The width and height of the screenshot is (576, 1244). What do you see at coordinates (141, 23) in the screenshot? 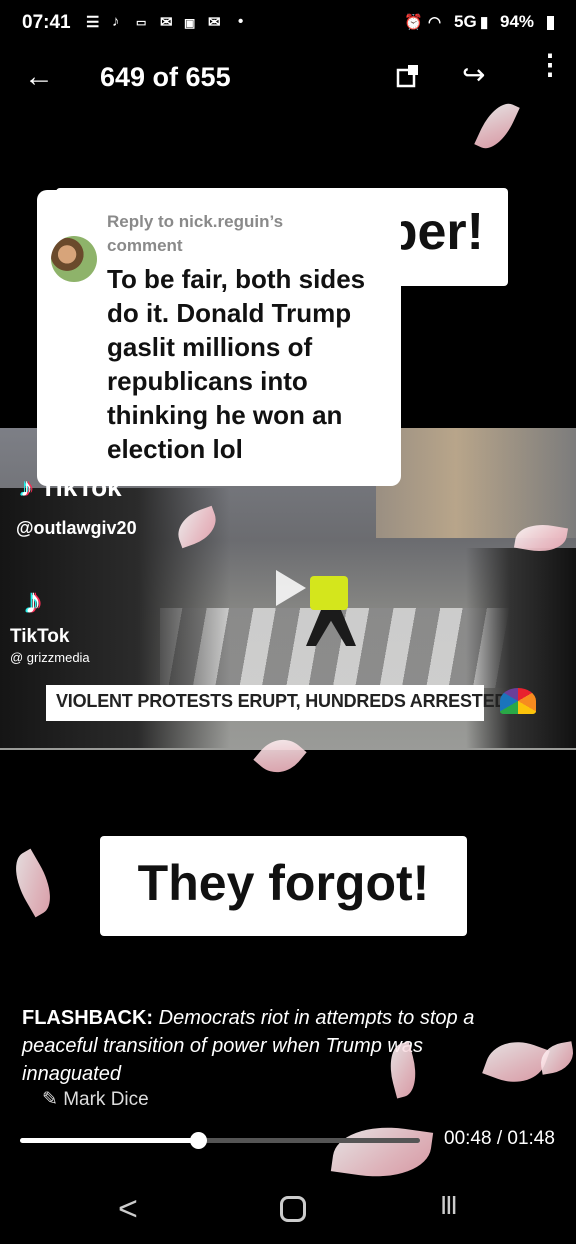
I see `ring-icon: ▭` at bounding box center [141, 23].